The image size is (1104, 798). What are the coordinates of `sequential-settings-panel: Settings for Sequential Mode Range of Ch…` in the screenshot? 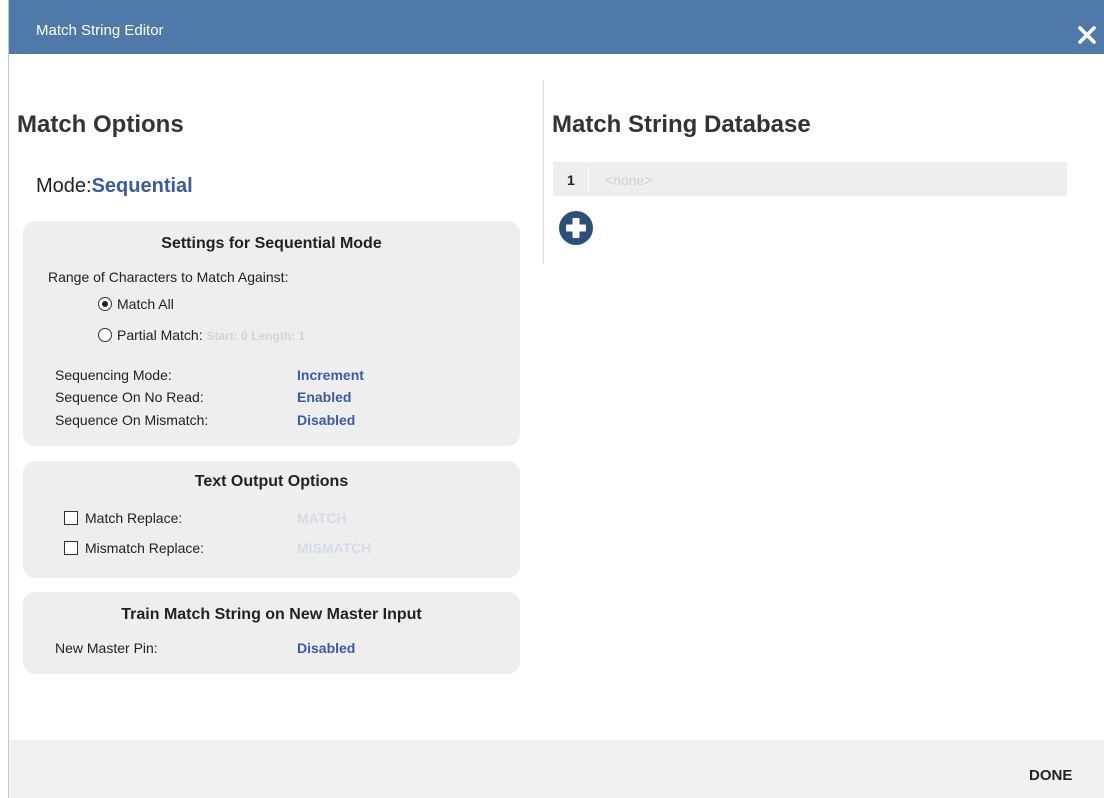 It's located at (271, 333).